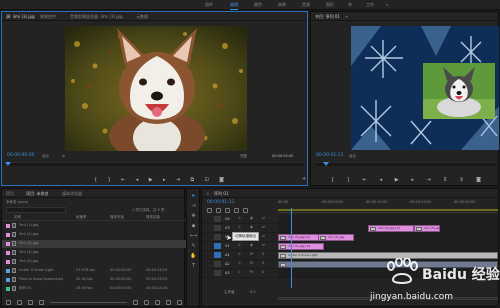  What do you see at coordinates (227, 255) in the screenshot?
I see `track-name: A1` at bounding box center [227, 255].